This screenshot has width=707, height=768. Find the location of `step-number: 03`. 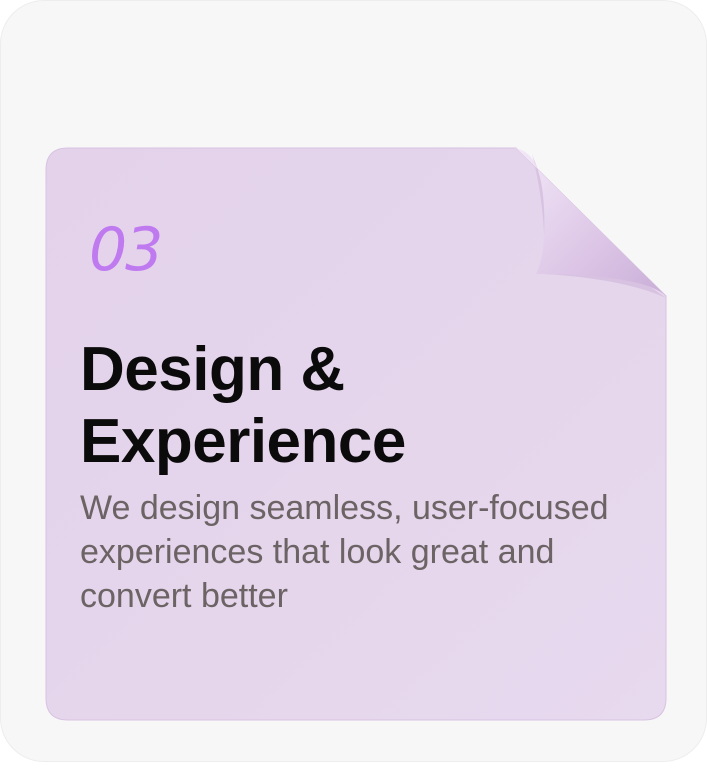

step-number: 03 is located at coordinates (126, 250).